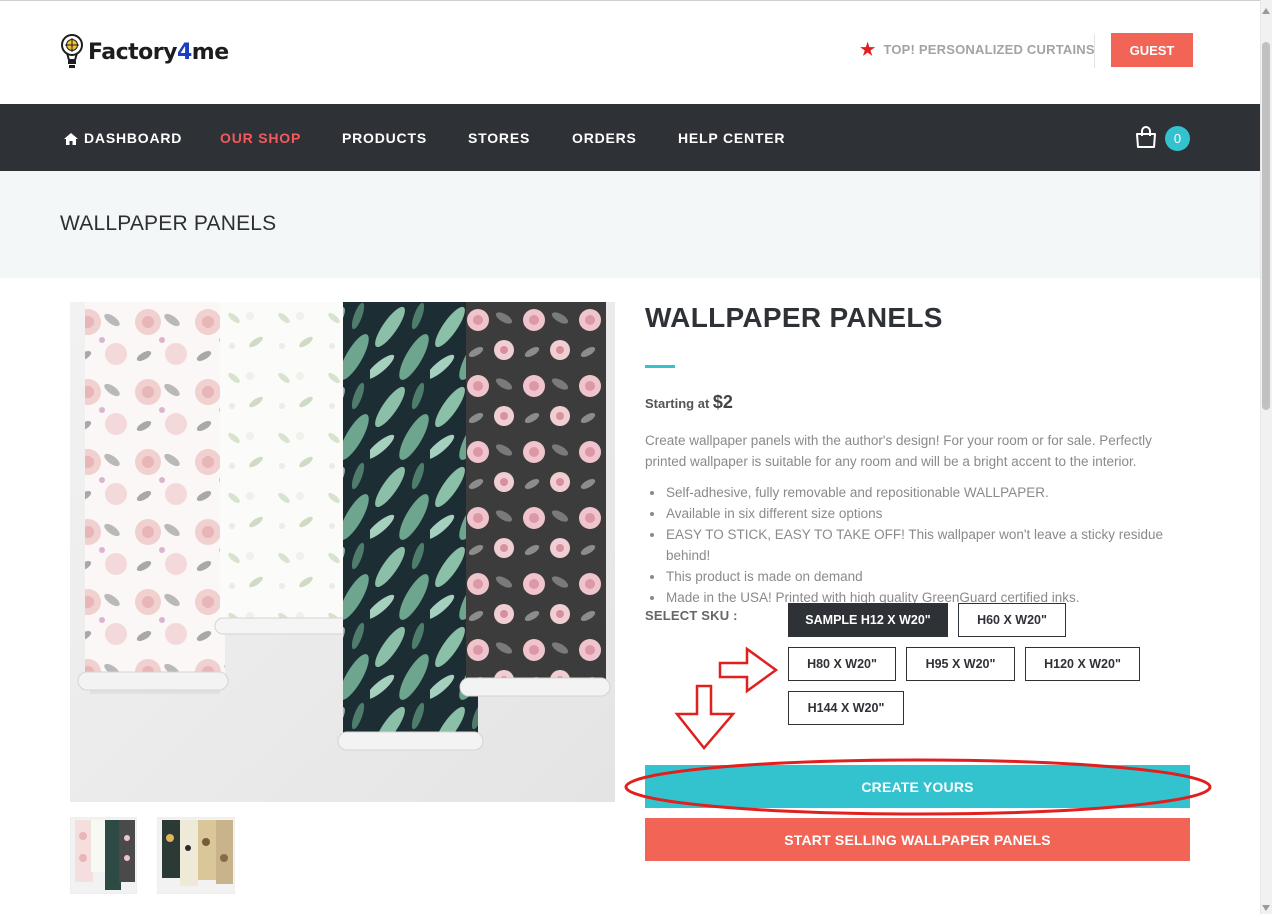  Describe the element at coordinates (917, 786) in the screenshot. I see `create-yours-button: CREATE YOURS` at that location.